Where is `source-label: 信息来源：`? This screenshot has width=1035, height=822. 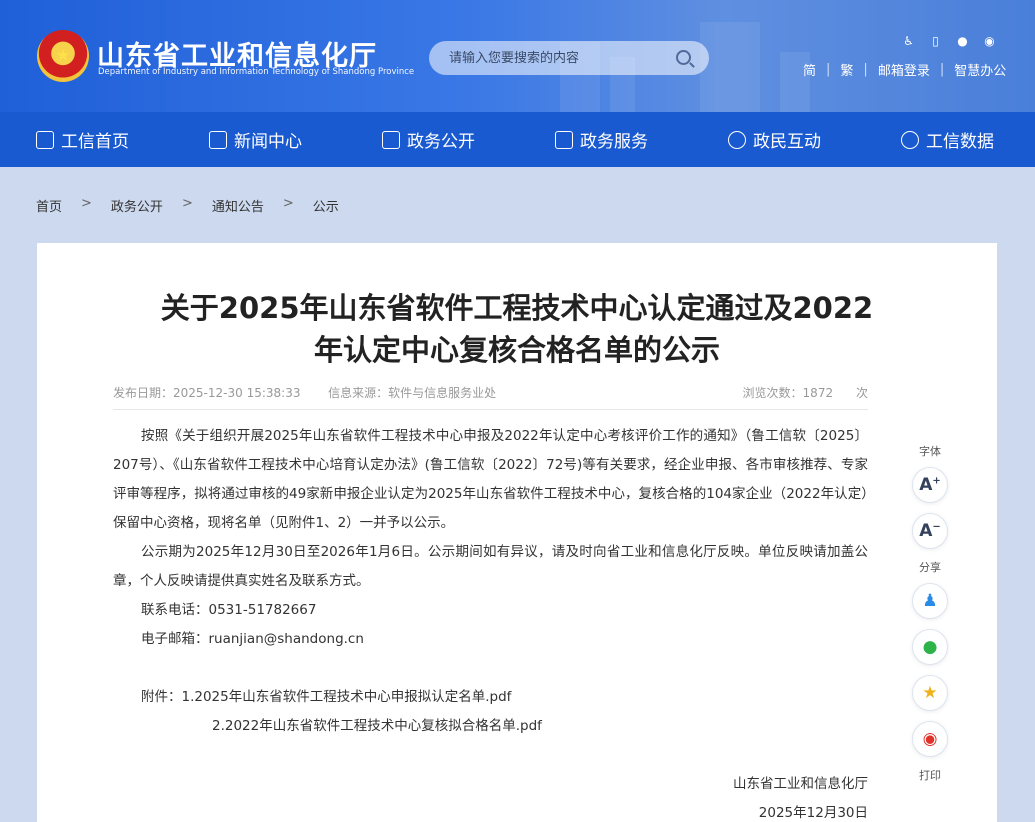 source-label: 信息来源： is located at coordinates (358, 393).